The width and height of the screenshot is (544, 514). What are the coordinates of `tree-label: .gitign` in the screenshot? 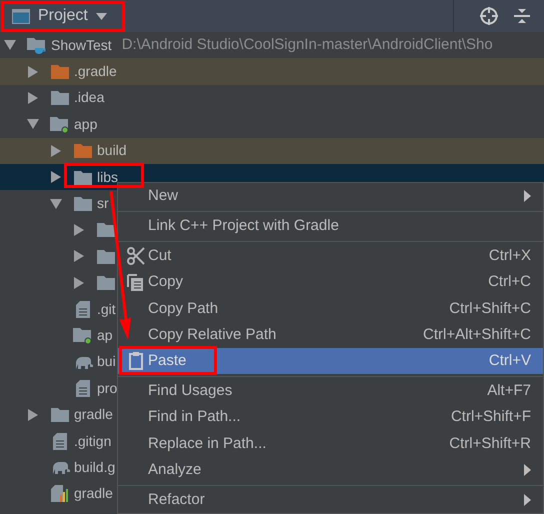 It's located at (93, 441).